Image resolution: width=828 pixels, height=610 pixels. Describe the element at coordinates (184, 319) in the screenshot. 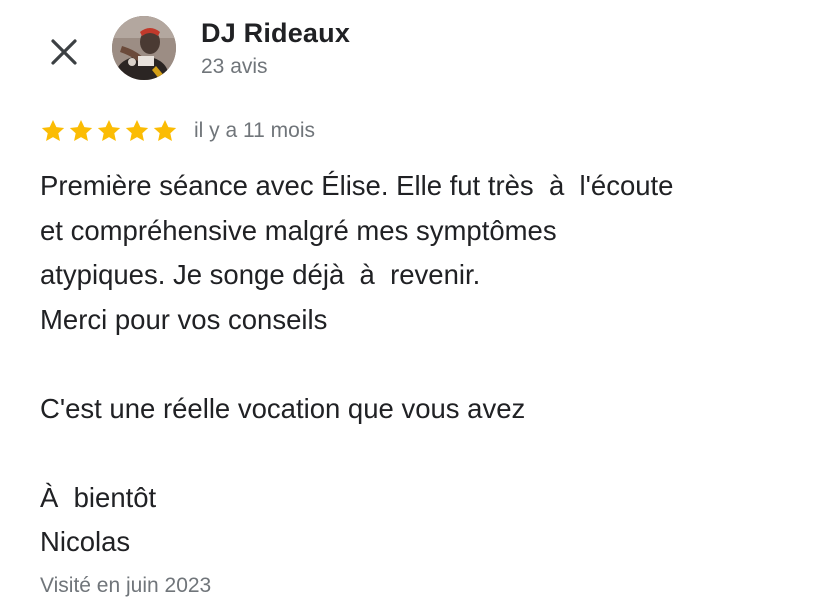

I see `review-text-line: Merci pour vos conseils` at that location.